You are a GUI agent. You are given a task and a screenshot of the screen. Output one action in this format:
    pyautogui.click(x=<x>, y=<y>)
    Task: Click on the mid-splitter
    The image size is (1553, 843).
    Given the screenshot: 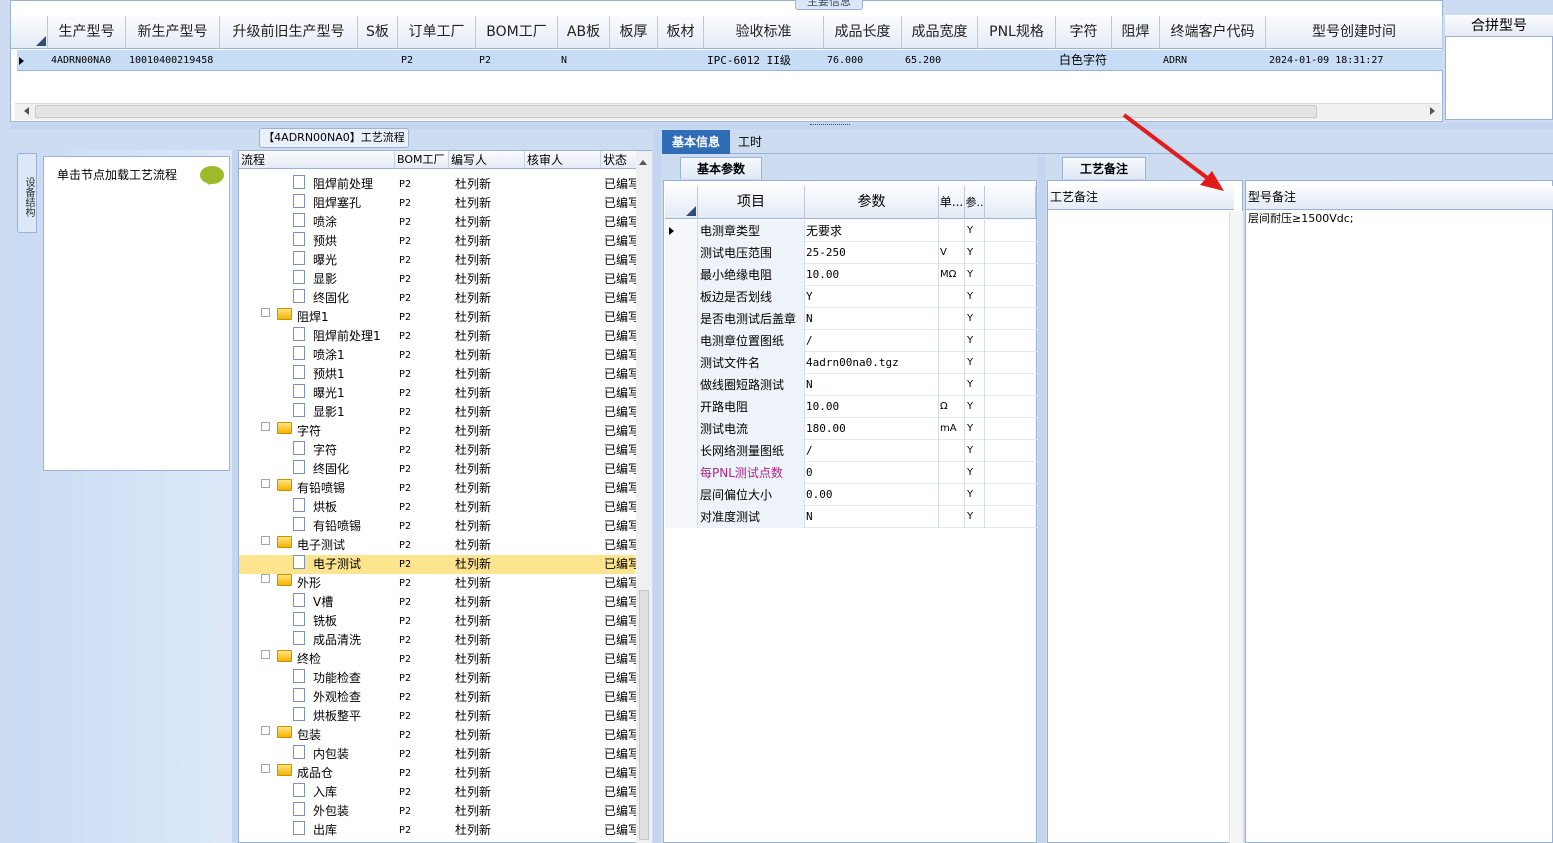 What is the action you would take?
    pyautogui.click(x=657, y=486)
    